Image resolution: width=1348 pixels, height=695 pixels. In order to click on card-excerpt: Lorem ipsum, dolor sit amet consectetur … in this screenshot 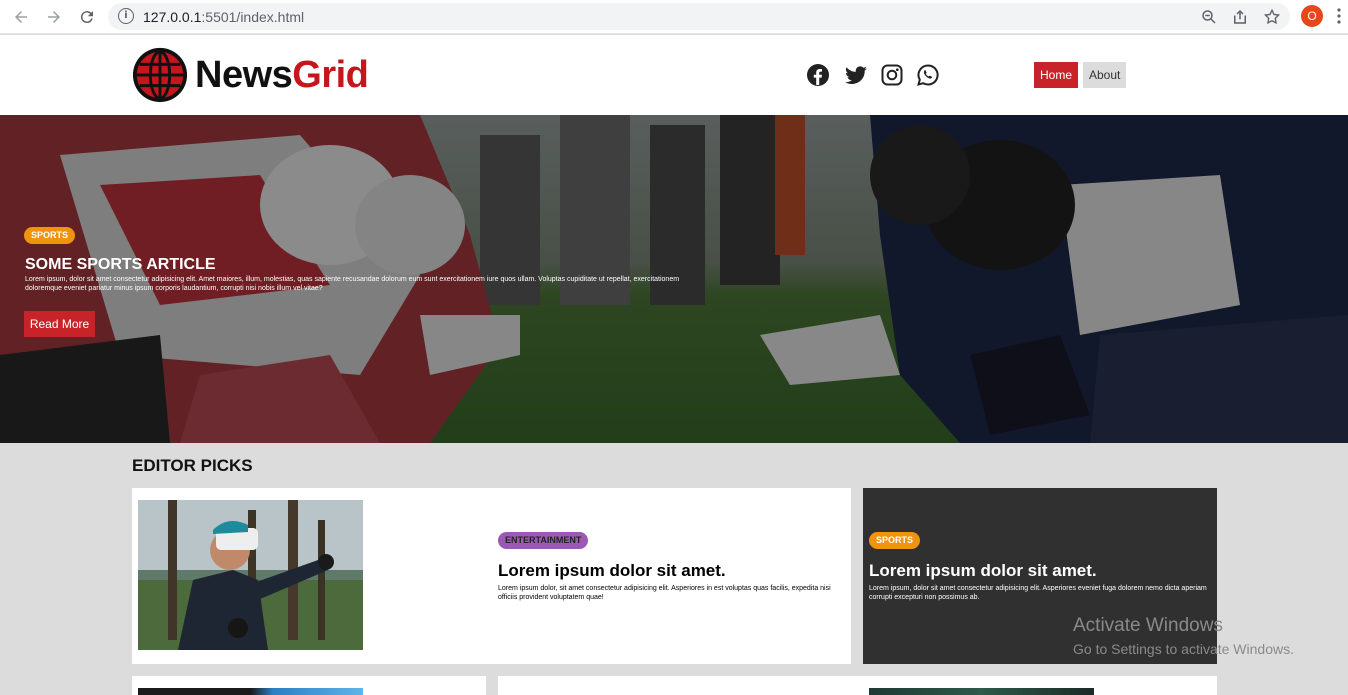, I will do `click(1038, 593)`.